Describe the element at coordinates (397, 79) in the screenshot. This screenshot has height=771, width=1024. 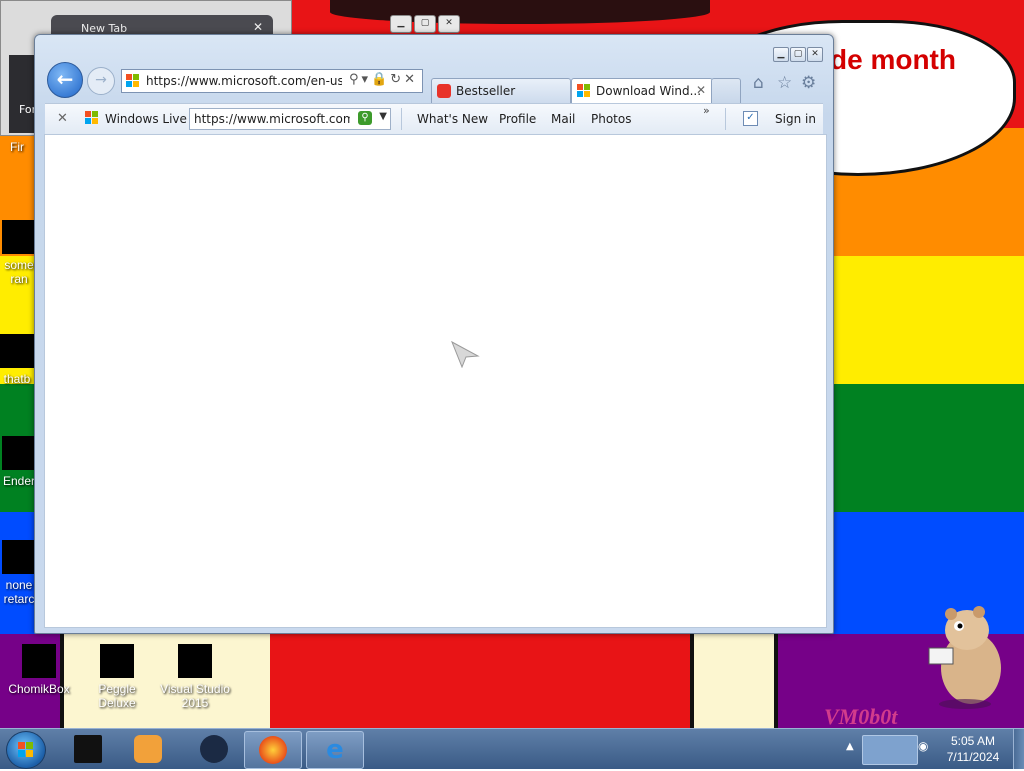
I see `refresh-icon: ↻` at that location.